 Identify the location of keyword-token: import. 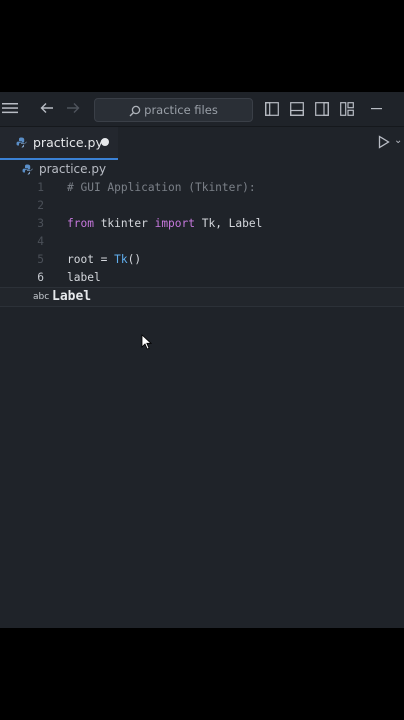
(174, 223).